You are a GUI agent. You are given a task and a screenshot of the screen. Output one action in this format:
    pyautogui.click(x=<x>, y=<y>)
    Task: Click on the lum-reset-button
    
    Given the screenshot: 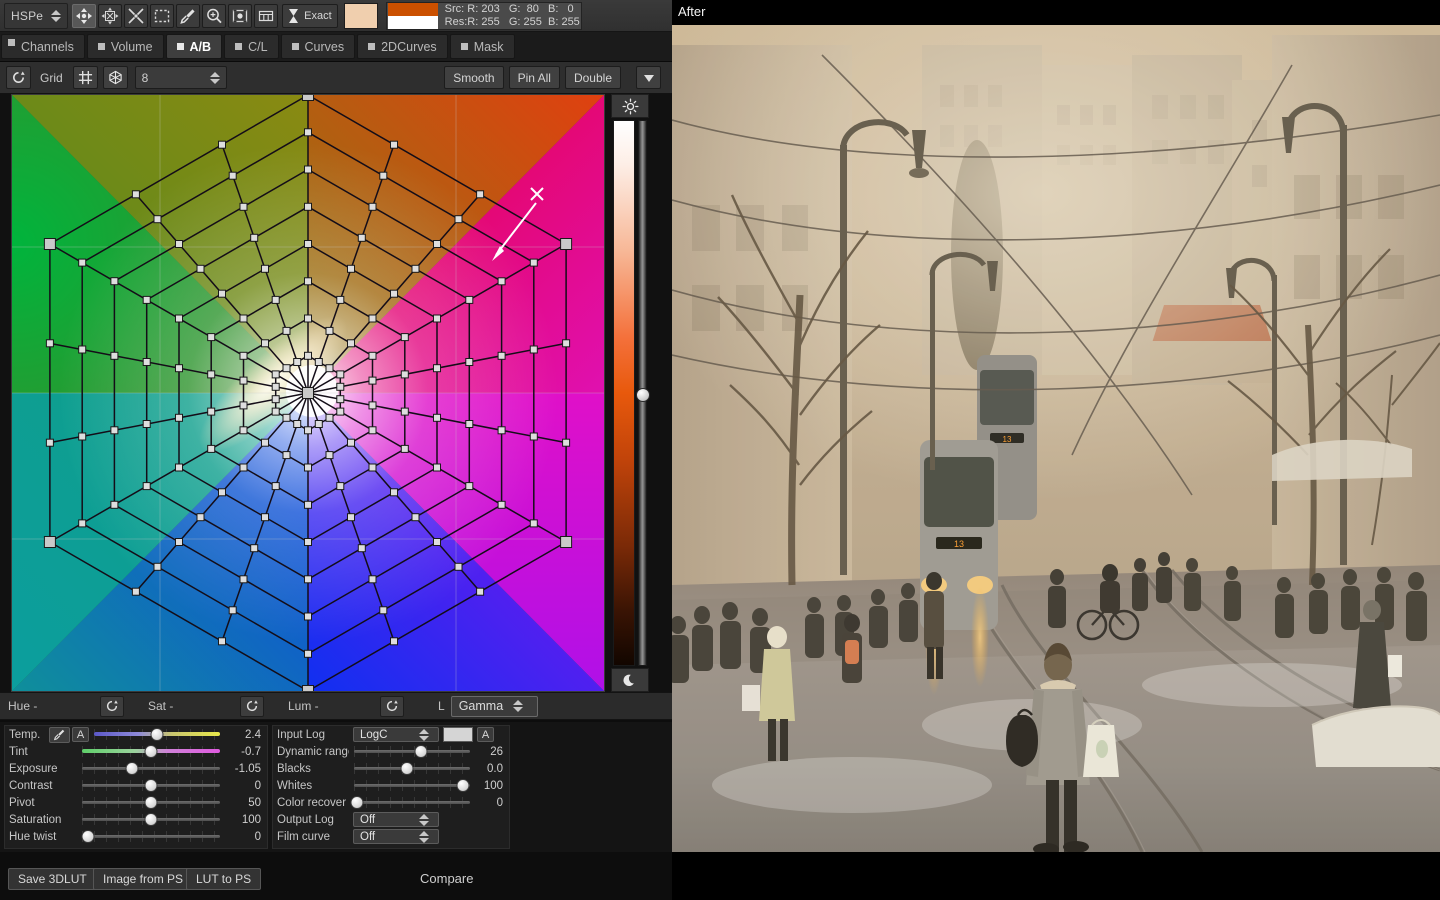 What is the action you would take?
    pyautogui.click(x=392, y=706)
    